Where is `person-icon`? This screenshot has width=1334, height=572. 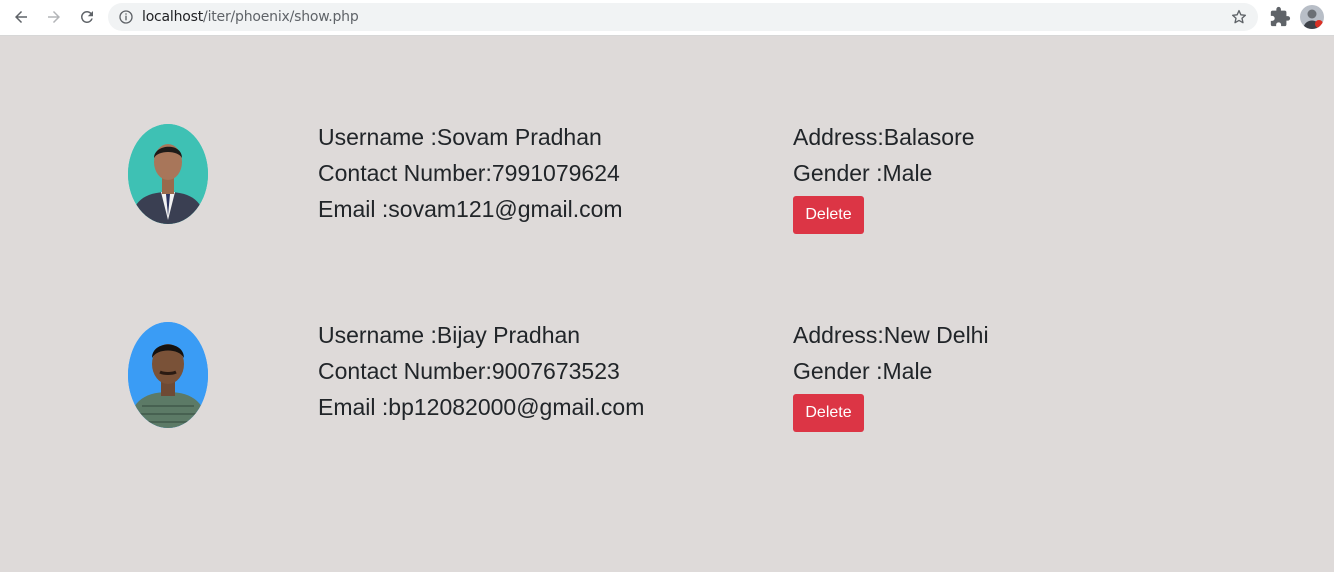 person-icon is located at coordinates (1313, 19).